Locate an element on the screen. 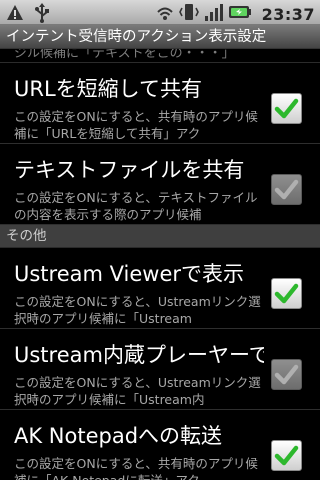  pref-title: URLを短縮して共有 is located at coordinates (108, 89).